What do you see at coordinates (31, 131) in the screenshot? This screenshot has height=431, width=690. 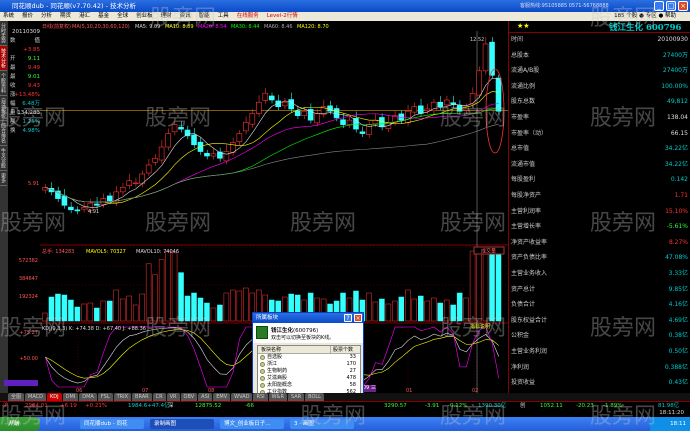 I see `info-value: 4.98%` at bounding box center [31, 131].